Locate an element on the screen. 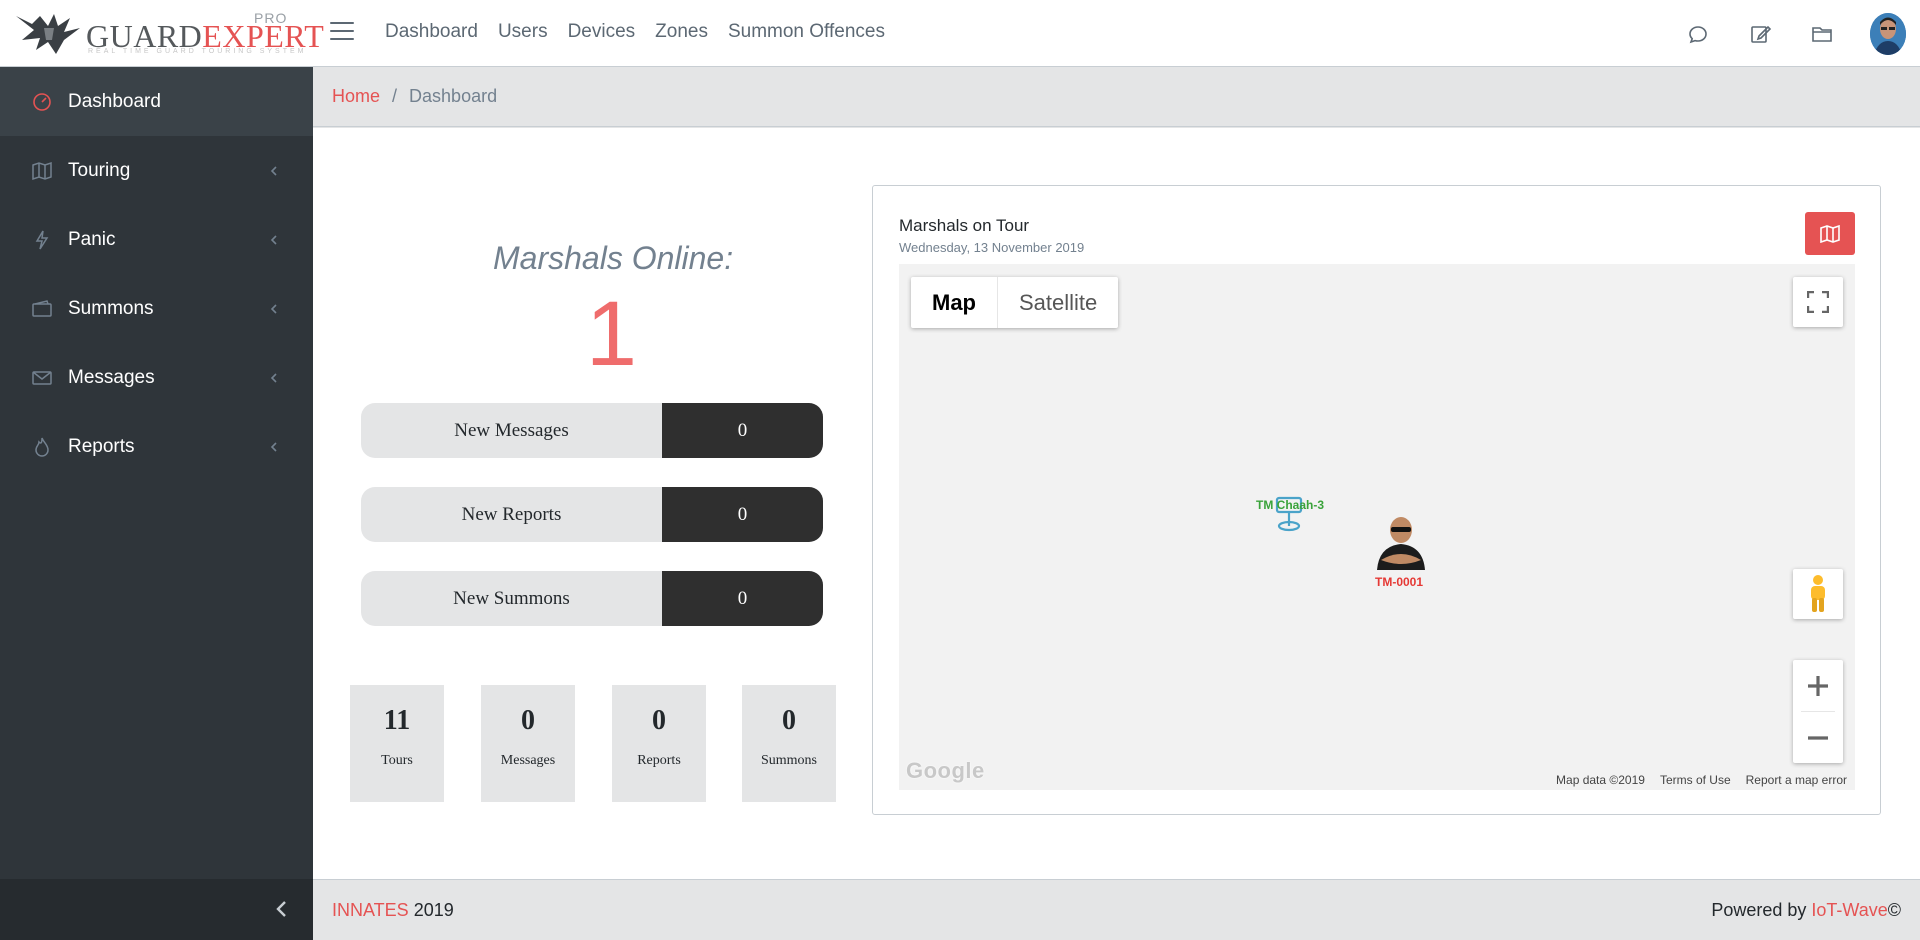 This screenshot has height=940, width=1920. box-label: Reports is located at coordinates (659, 760).